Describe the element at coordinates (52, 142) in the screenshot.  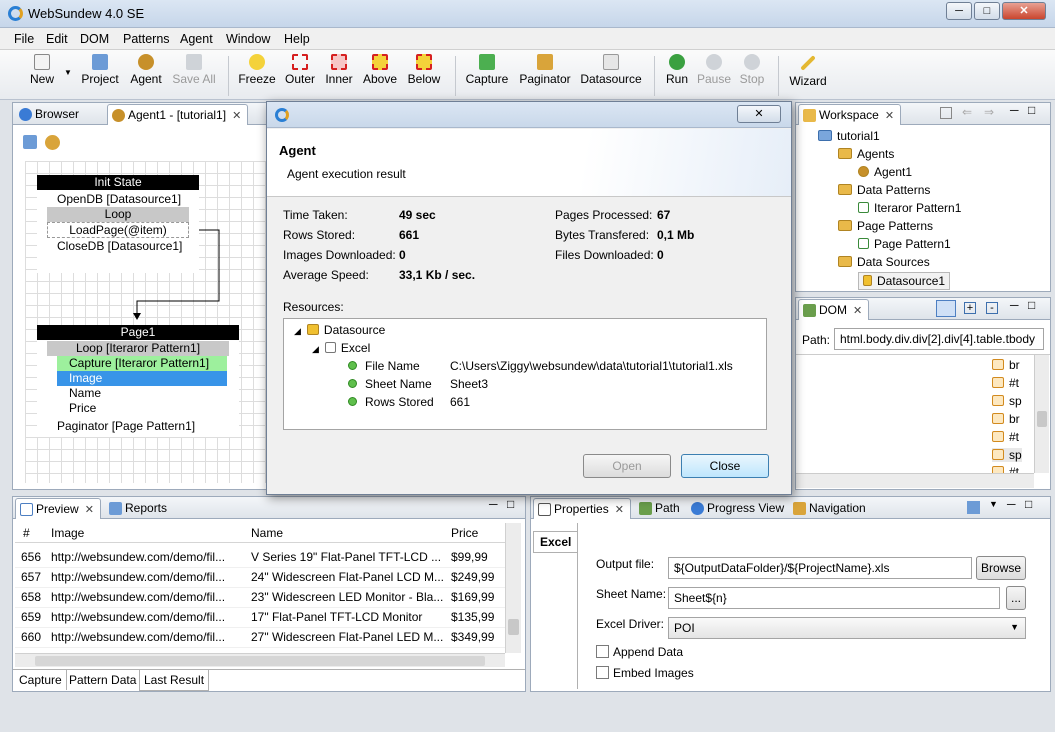
I see `settings-gears-icon` at that location.